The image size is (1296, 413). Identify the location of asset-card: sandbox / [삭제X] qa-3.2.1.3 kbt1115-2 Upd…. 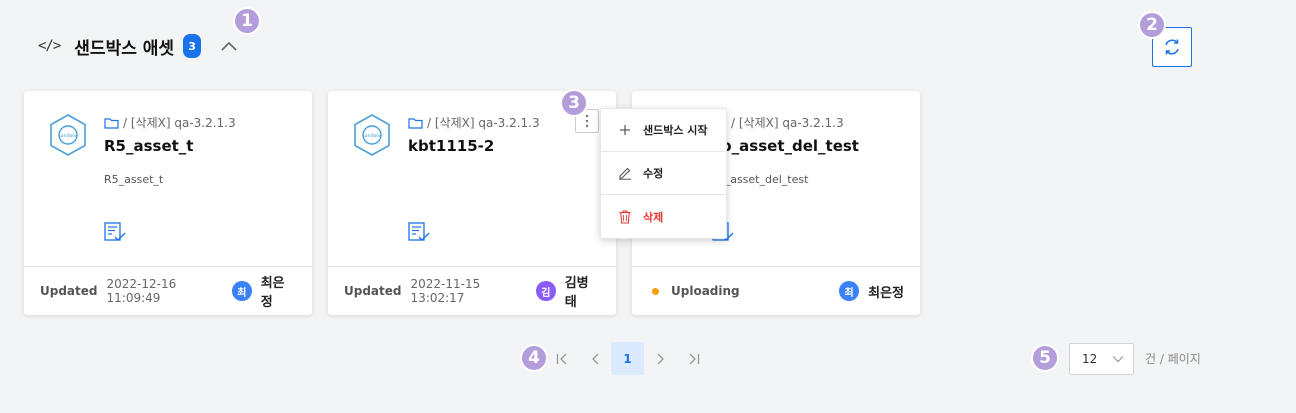
(472, 203).